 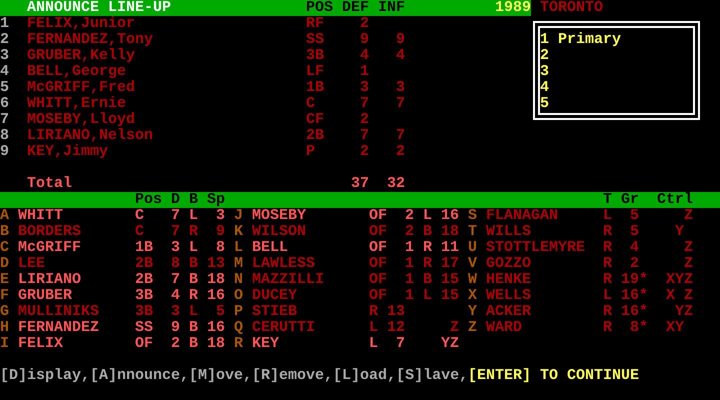 I want to click on infield-value: 4, so click(x=400, y=56).